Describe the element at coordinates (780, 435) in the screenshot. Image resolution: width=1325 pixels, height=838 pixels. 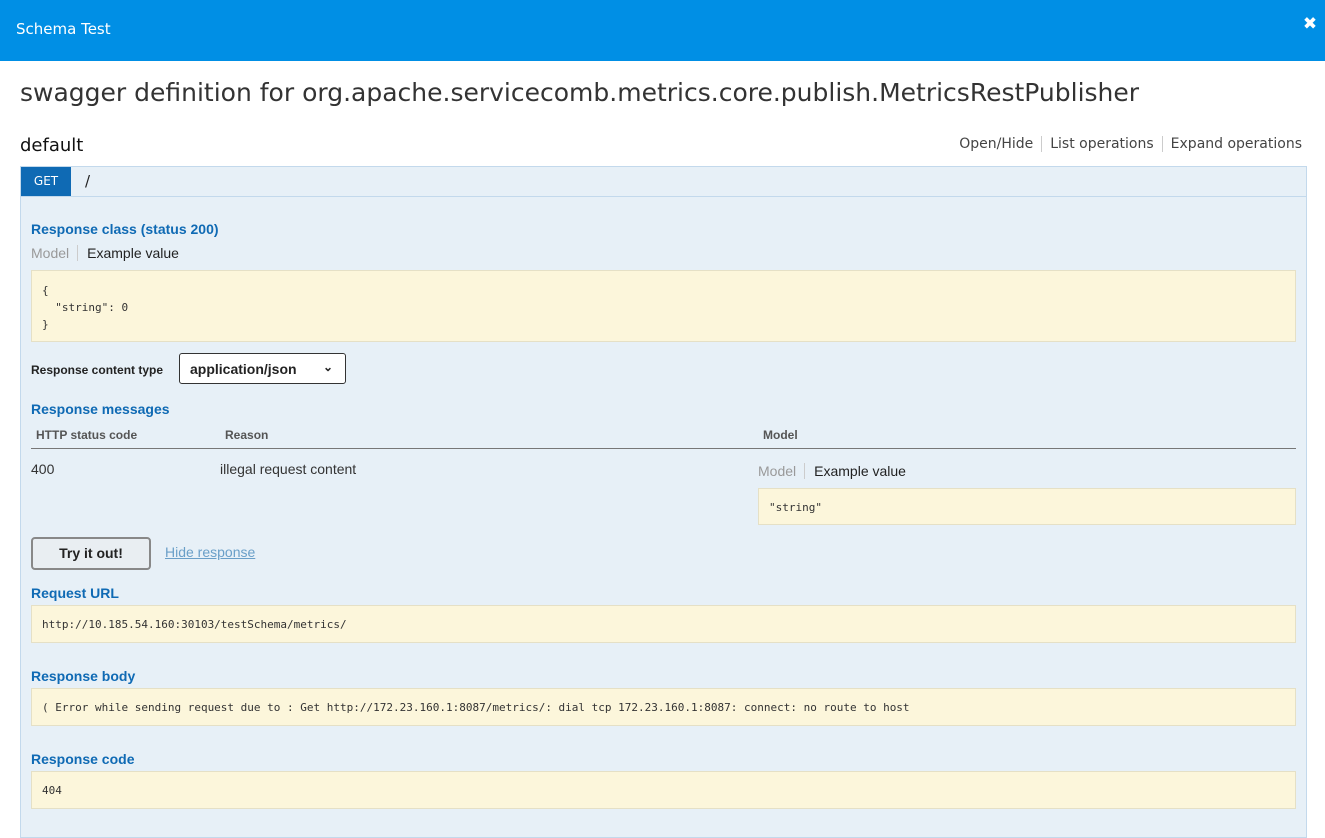
I see `col-header-model: Model` at that location.